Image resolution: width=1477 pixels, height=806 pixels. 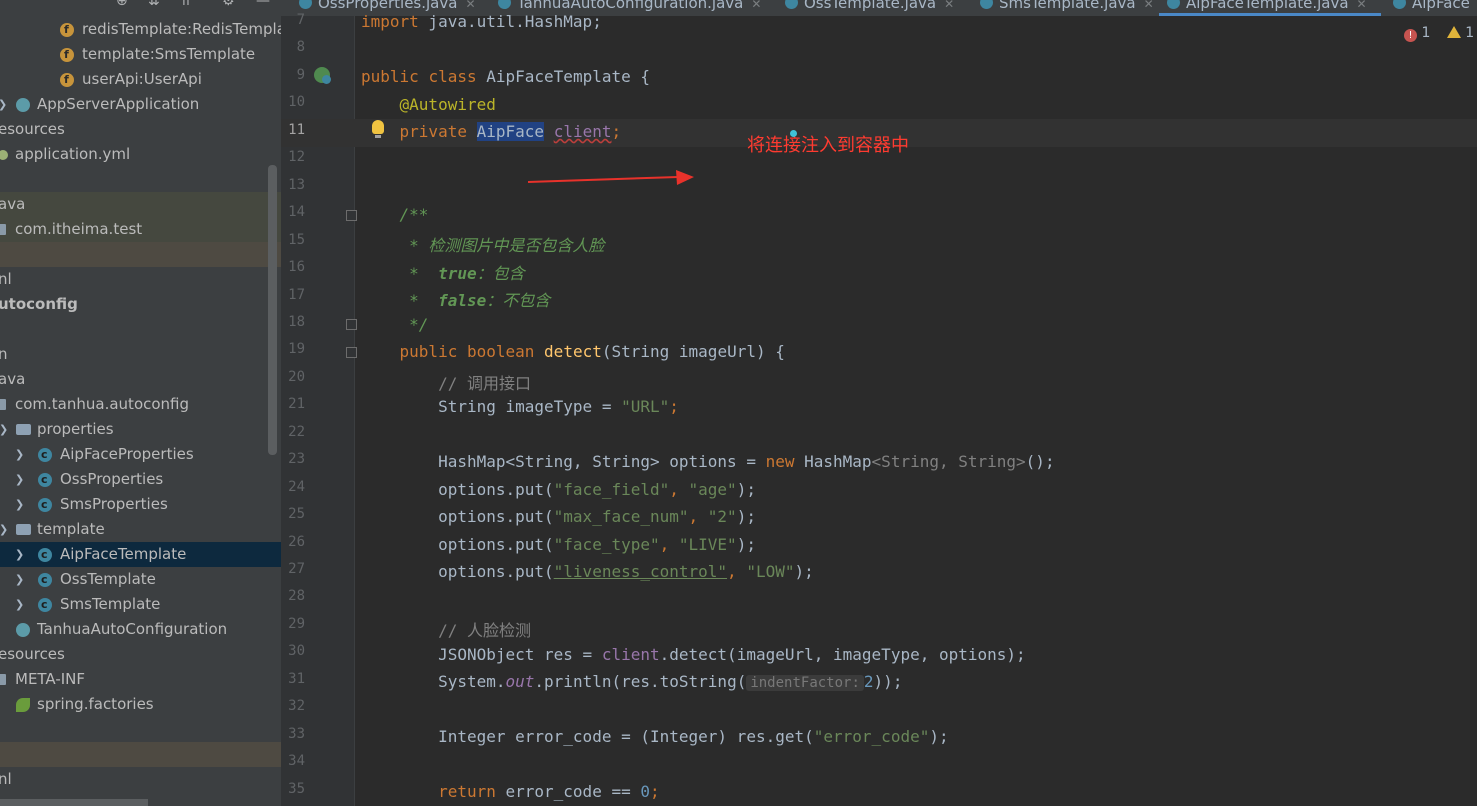 What do you see at coordinates (296, 706) in the screenshot?
I see `line-number: 32` at bounding box center [296, 706].